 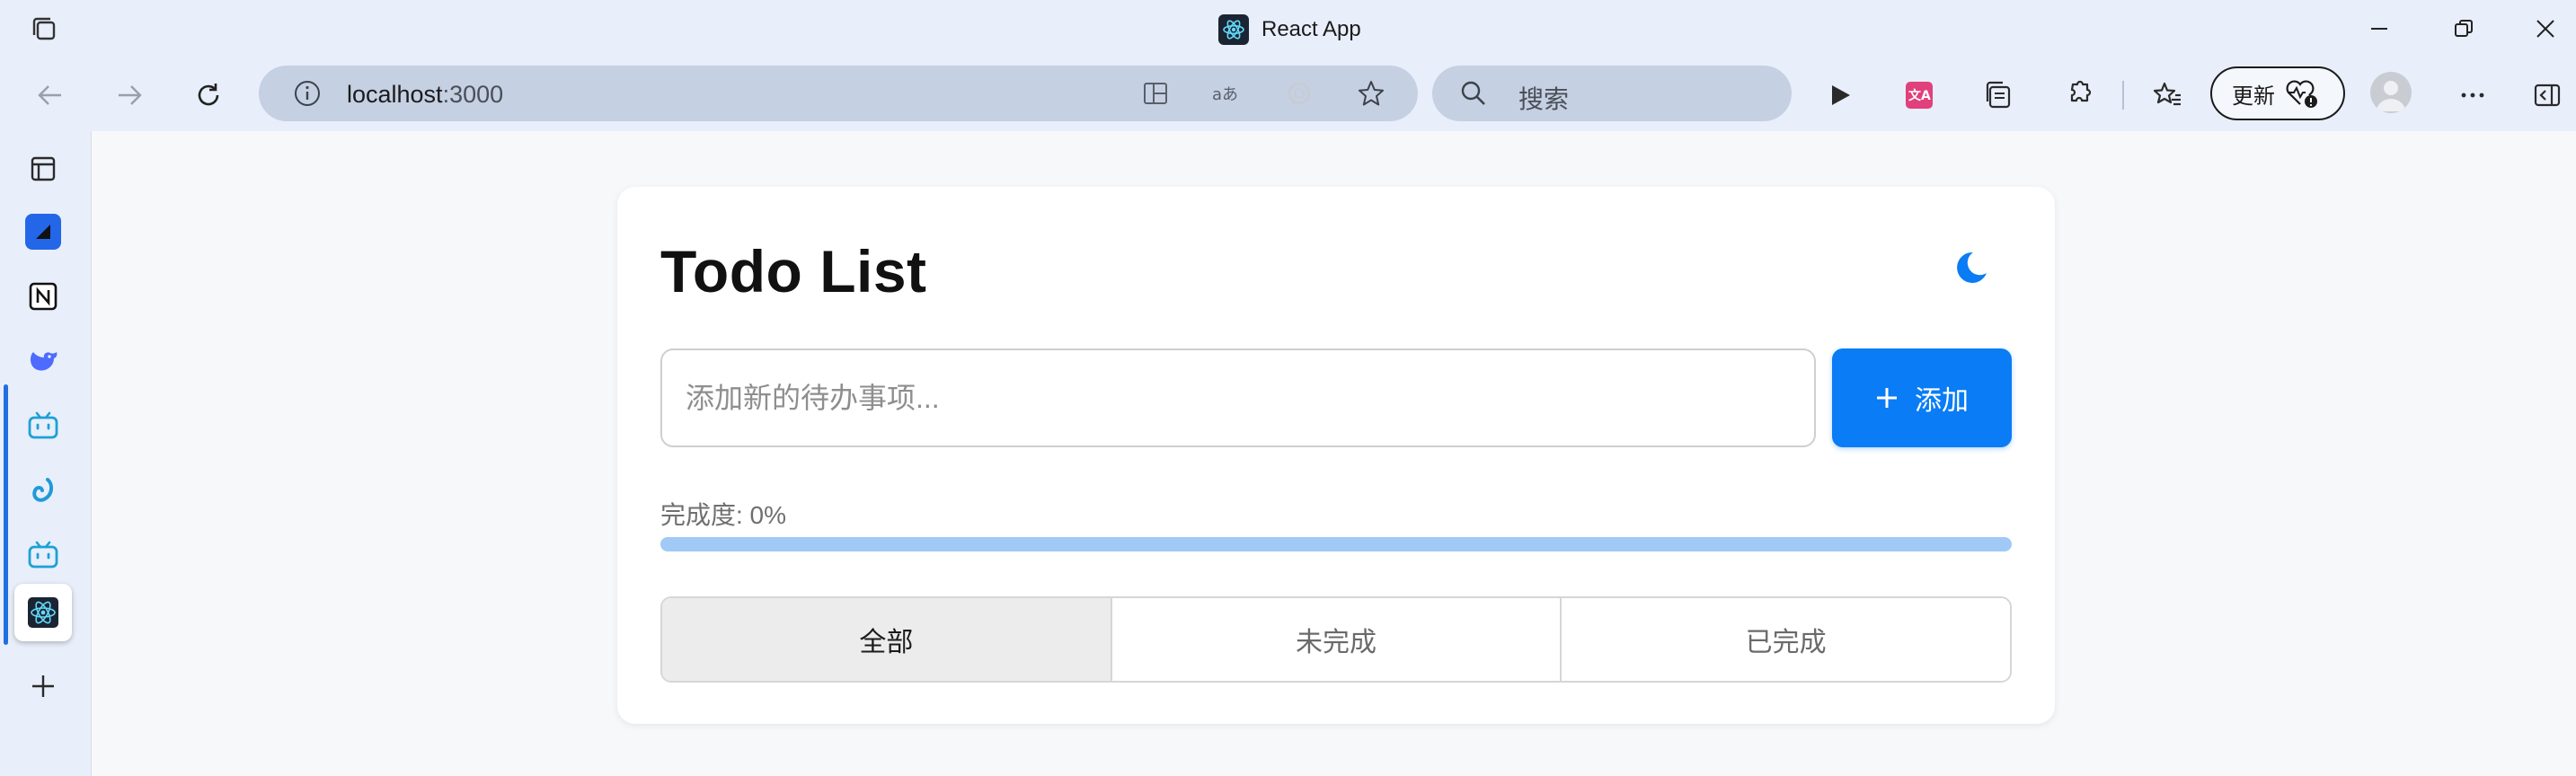 I want to click on react-favicon-icon, so click(x=1233, y=30).